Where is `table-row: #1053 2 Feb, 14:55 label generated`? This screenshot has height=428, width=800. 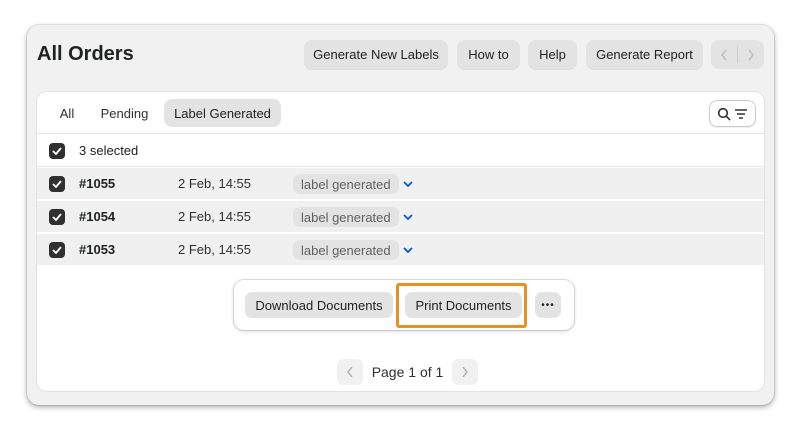
table-row: #1053 2 Feb, 14:55 label generated is located at coordinates (400, 250).